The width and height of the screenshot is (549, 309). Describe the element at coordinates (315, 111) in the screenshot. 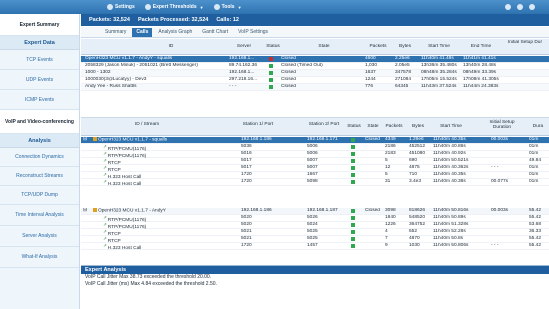

I see `splitter` at that location.